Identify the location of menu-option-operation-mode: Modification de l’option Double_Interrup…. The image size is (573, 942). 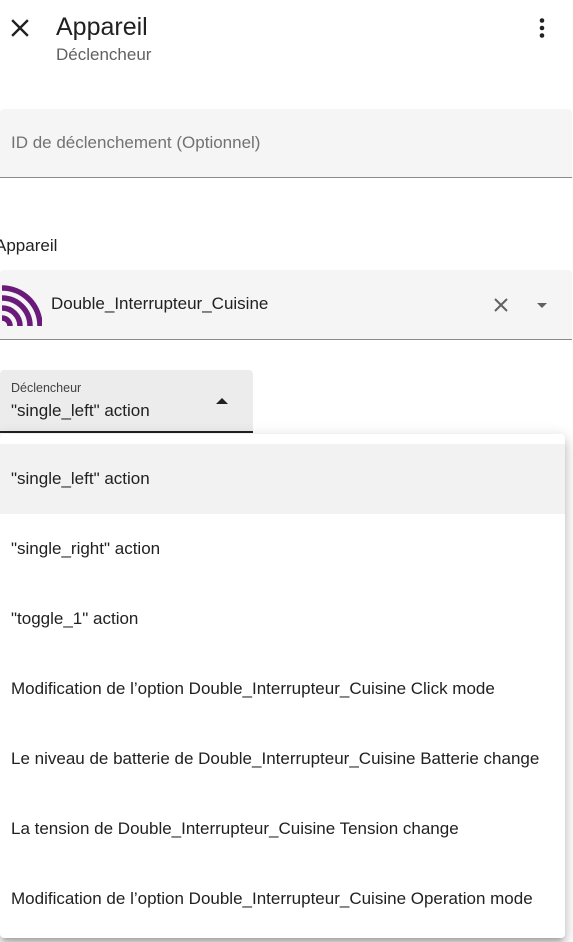
(282, 899).